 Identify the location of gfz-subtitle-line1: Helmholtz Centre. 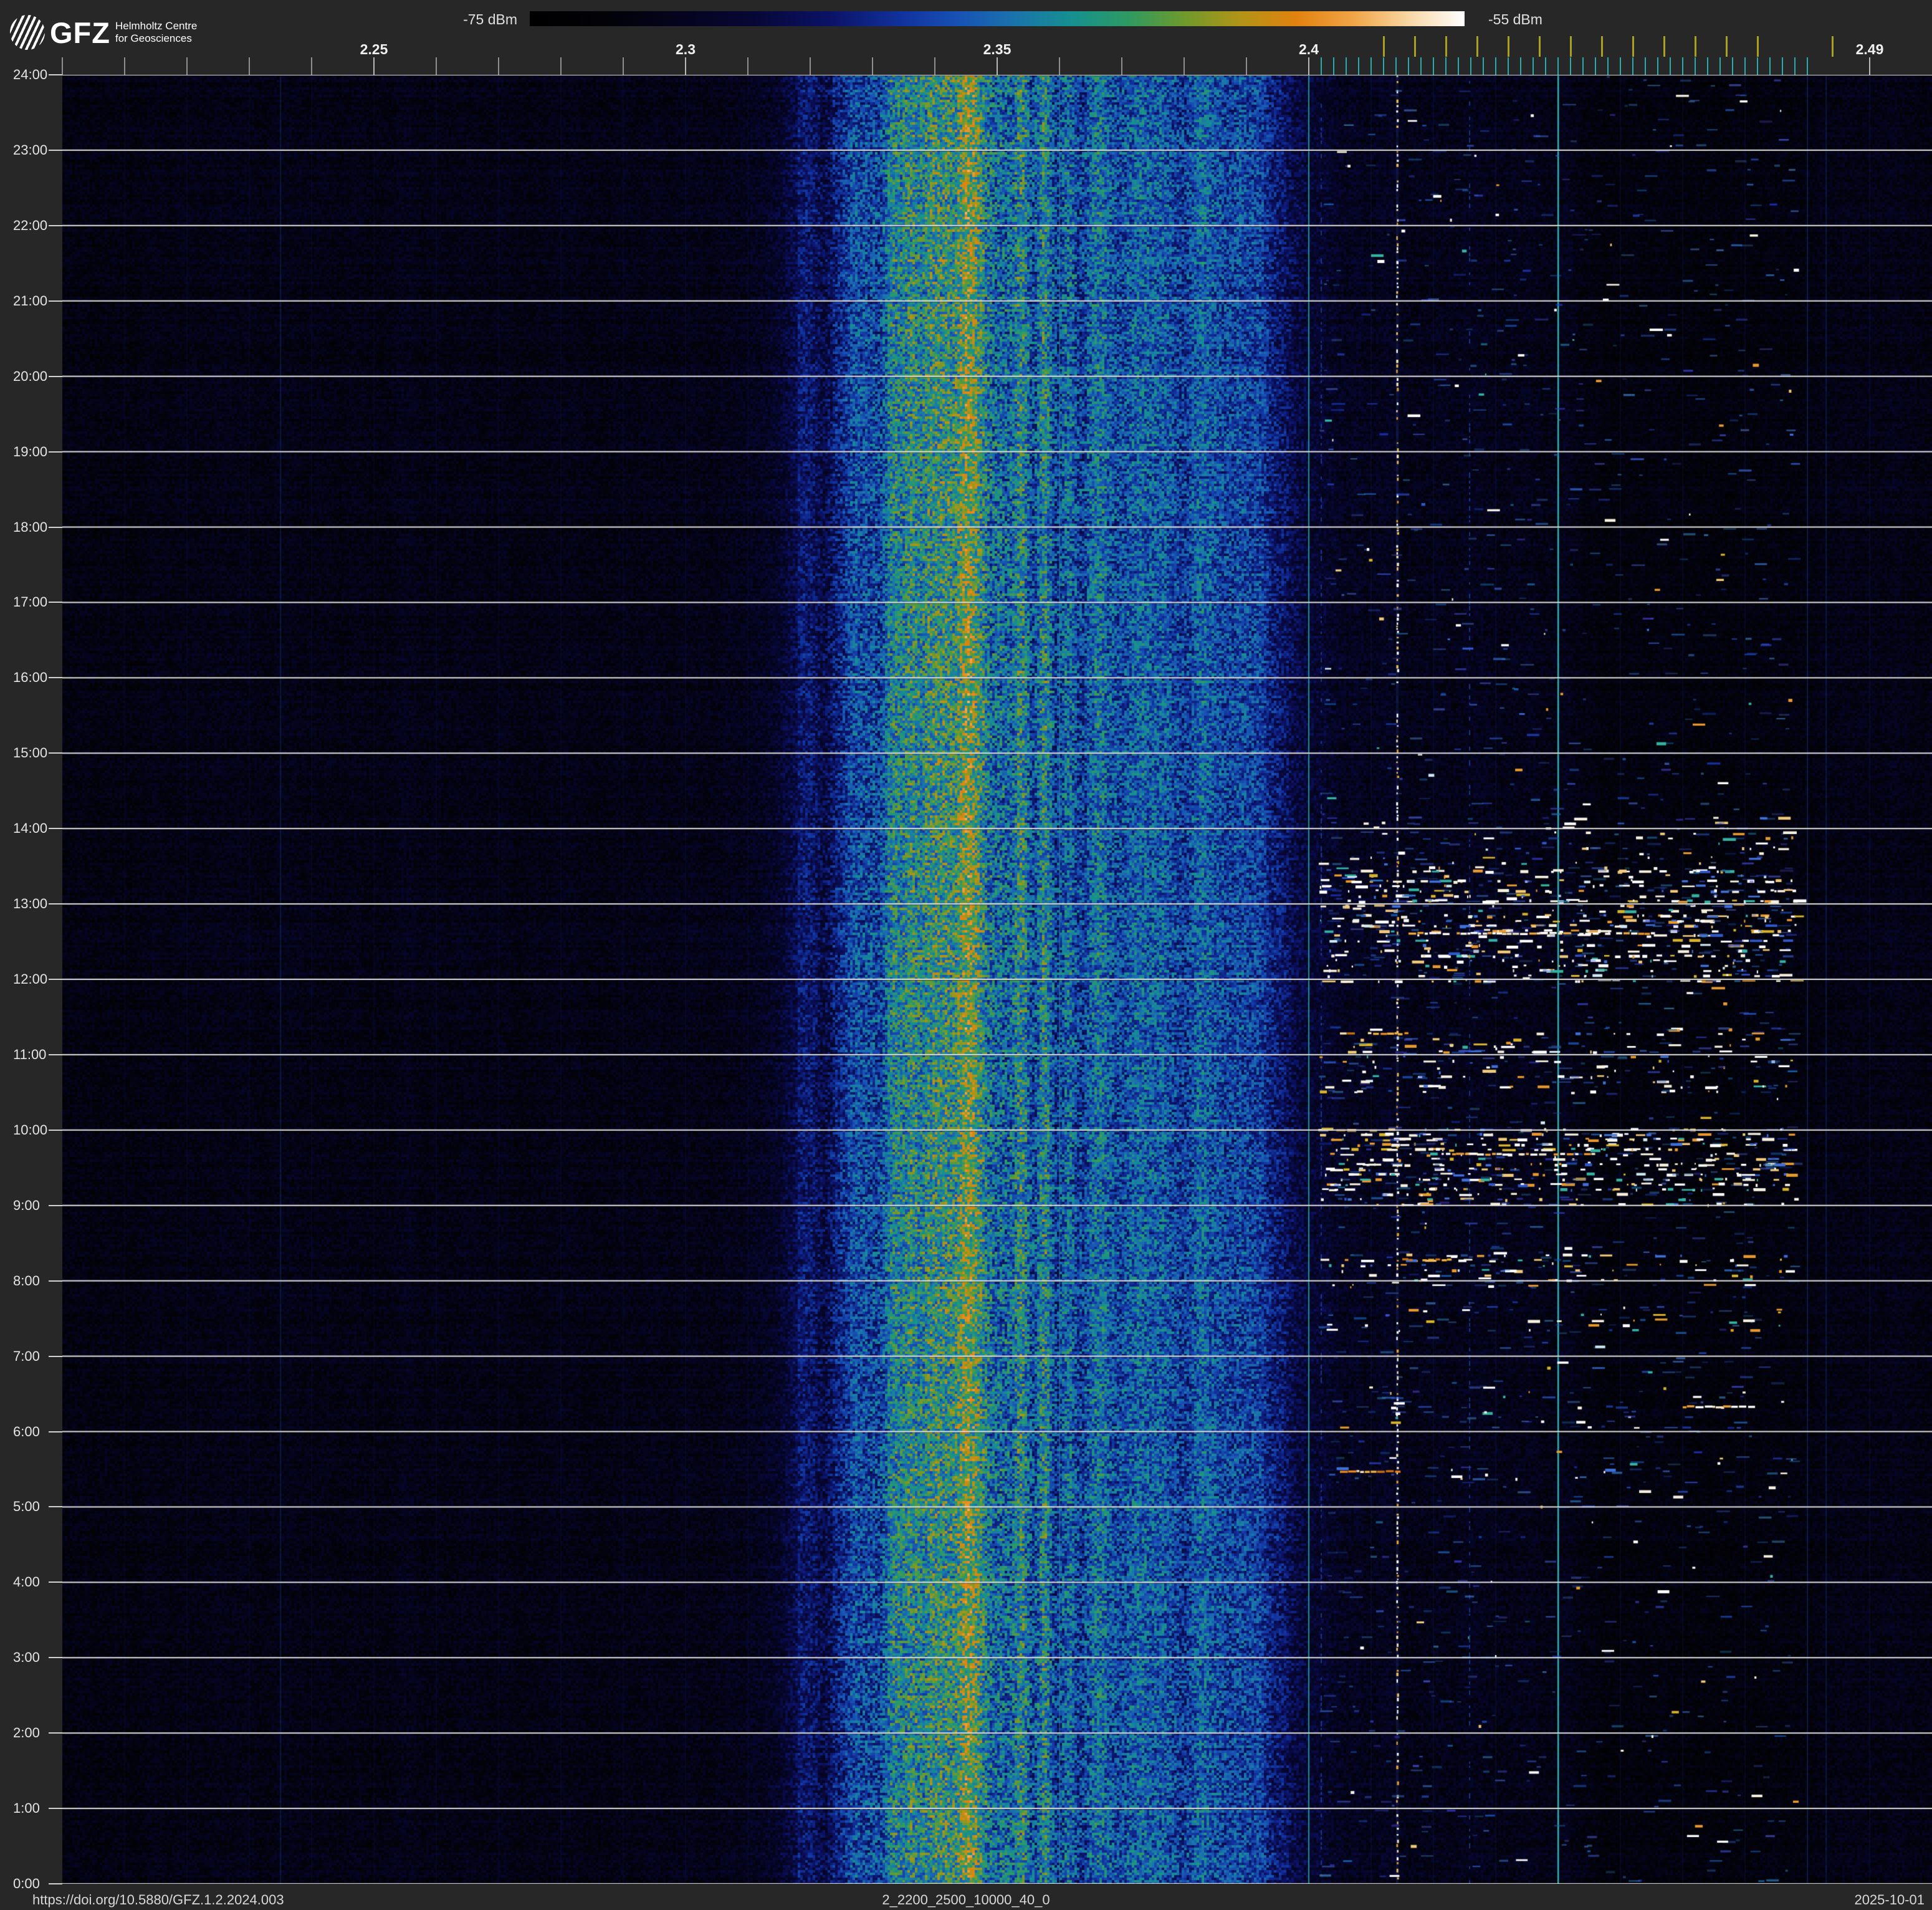
(156, 26).